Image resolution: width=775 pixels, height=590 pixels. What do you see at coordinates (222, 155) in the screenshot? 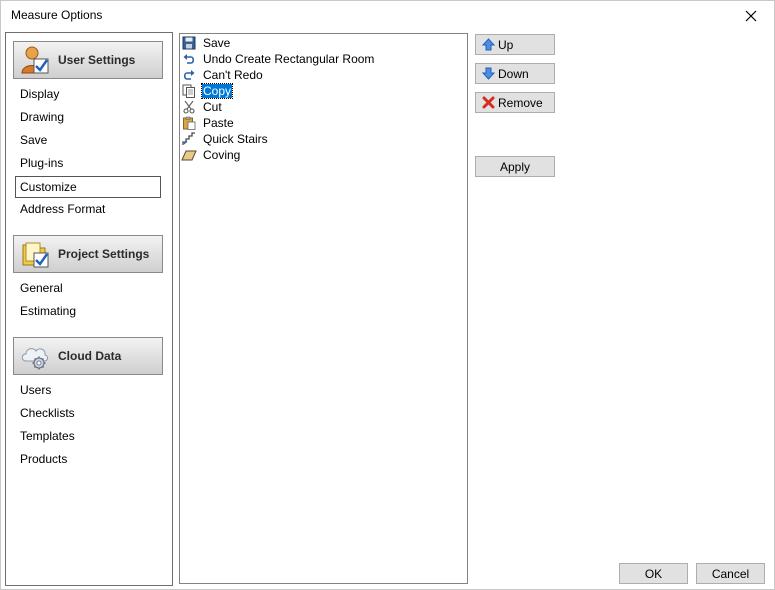
I see `command-label: Coving` at bounding box center [222, 155].